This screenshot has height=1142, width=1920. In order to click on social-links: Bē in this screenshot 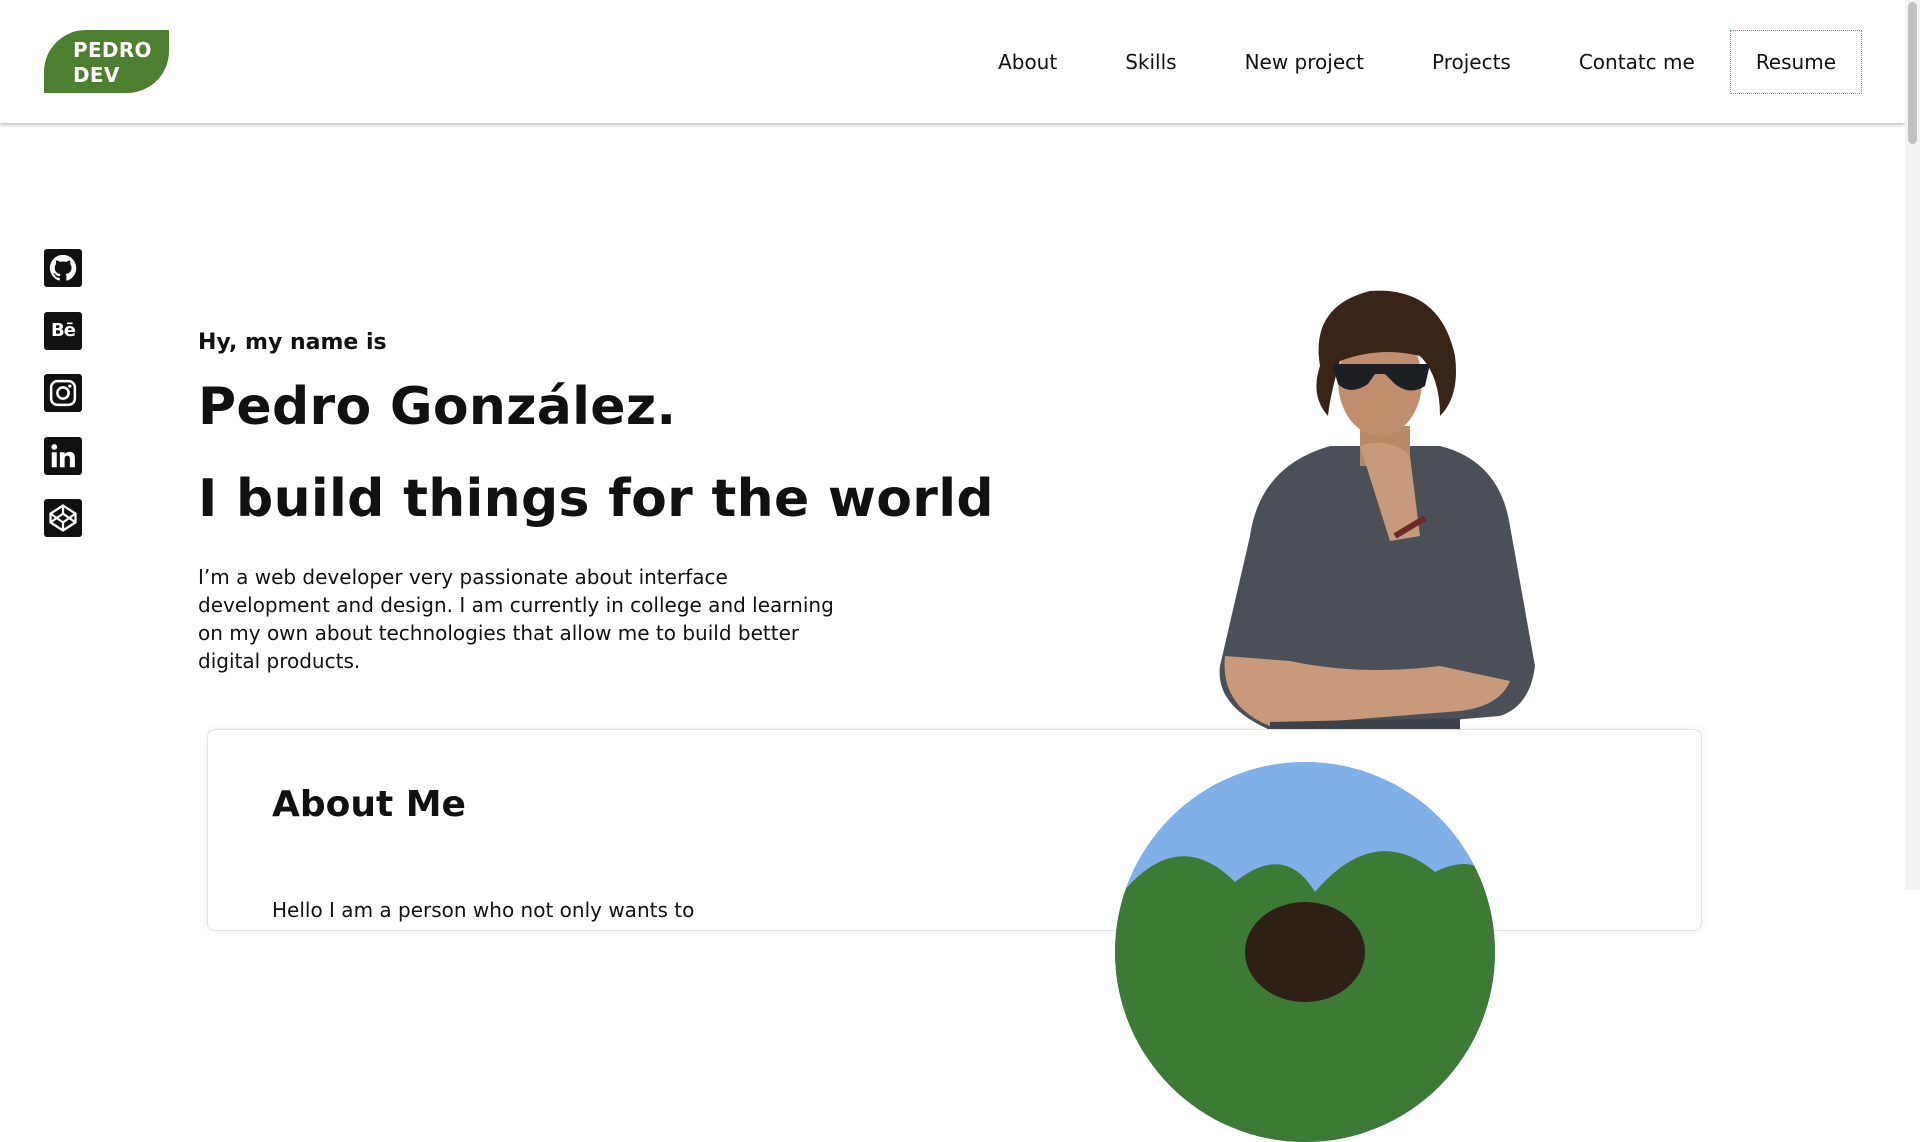, I will do `click(63, 405)`.